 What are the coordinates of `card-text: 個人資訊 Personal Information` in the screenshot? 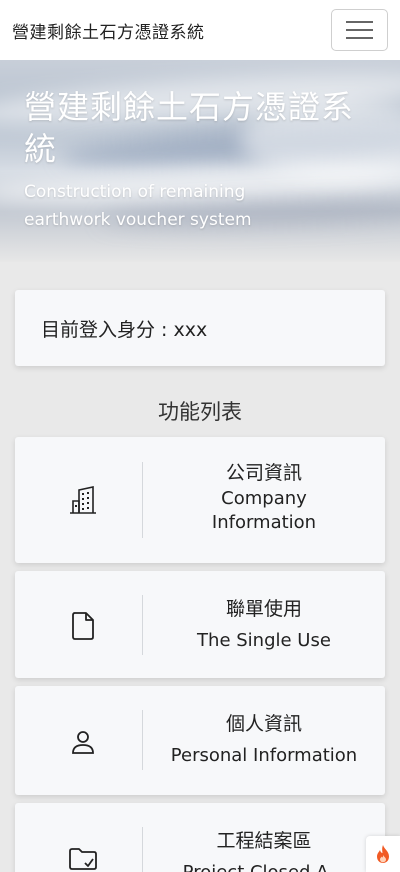 It's located at (264, 739).